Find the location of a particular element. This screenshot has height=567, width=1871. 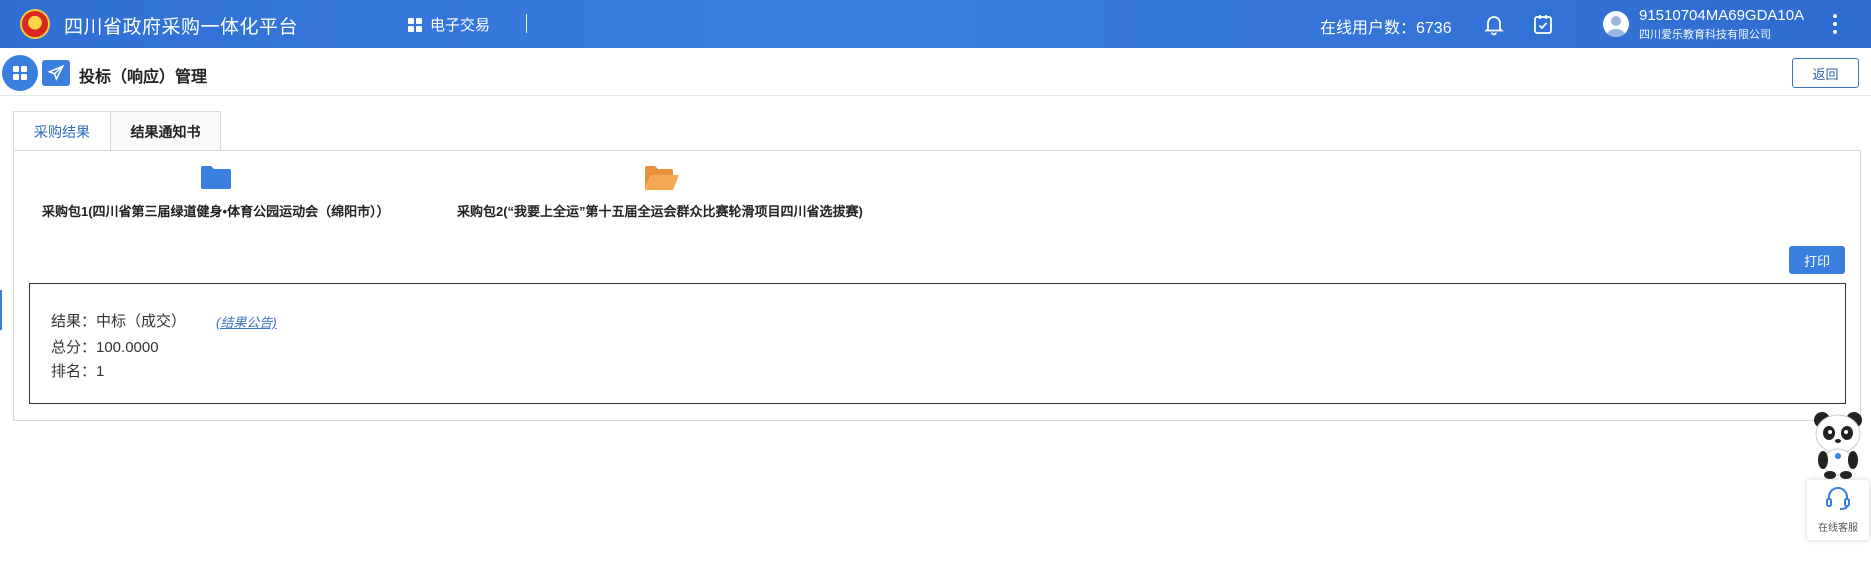

result-rank: 排名：1 is located at coordinates (78, 371).